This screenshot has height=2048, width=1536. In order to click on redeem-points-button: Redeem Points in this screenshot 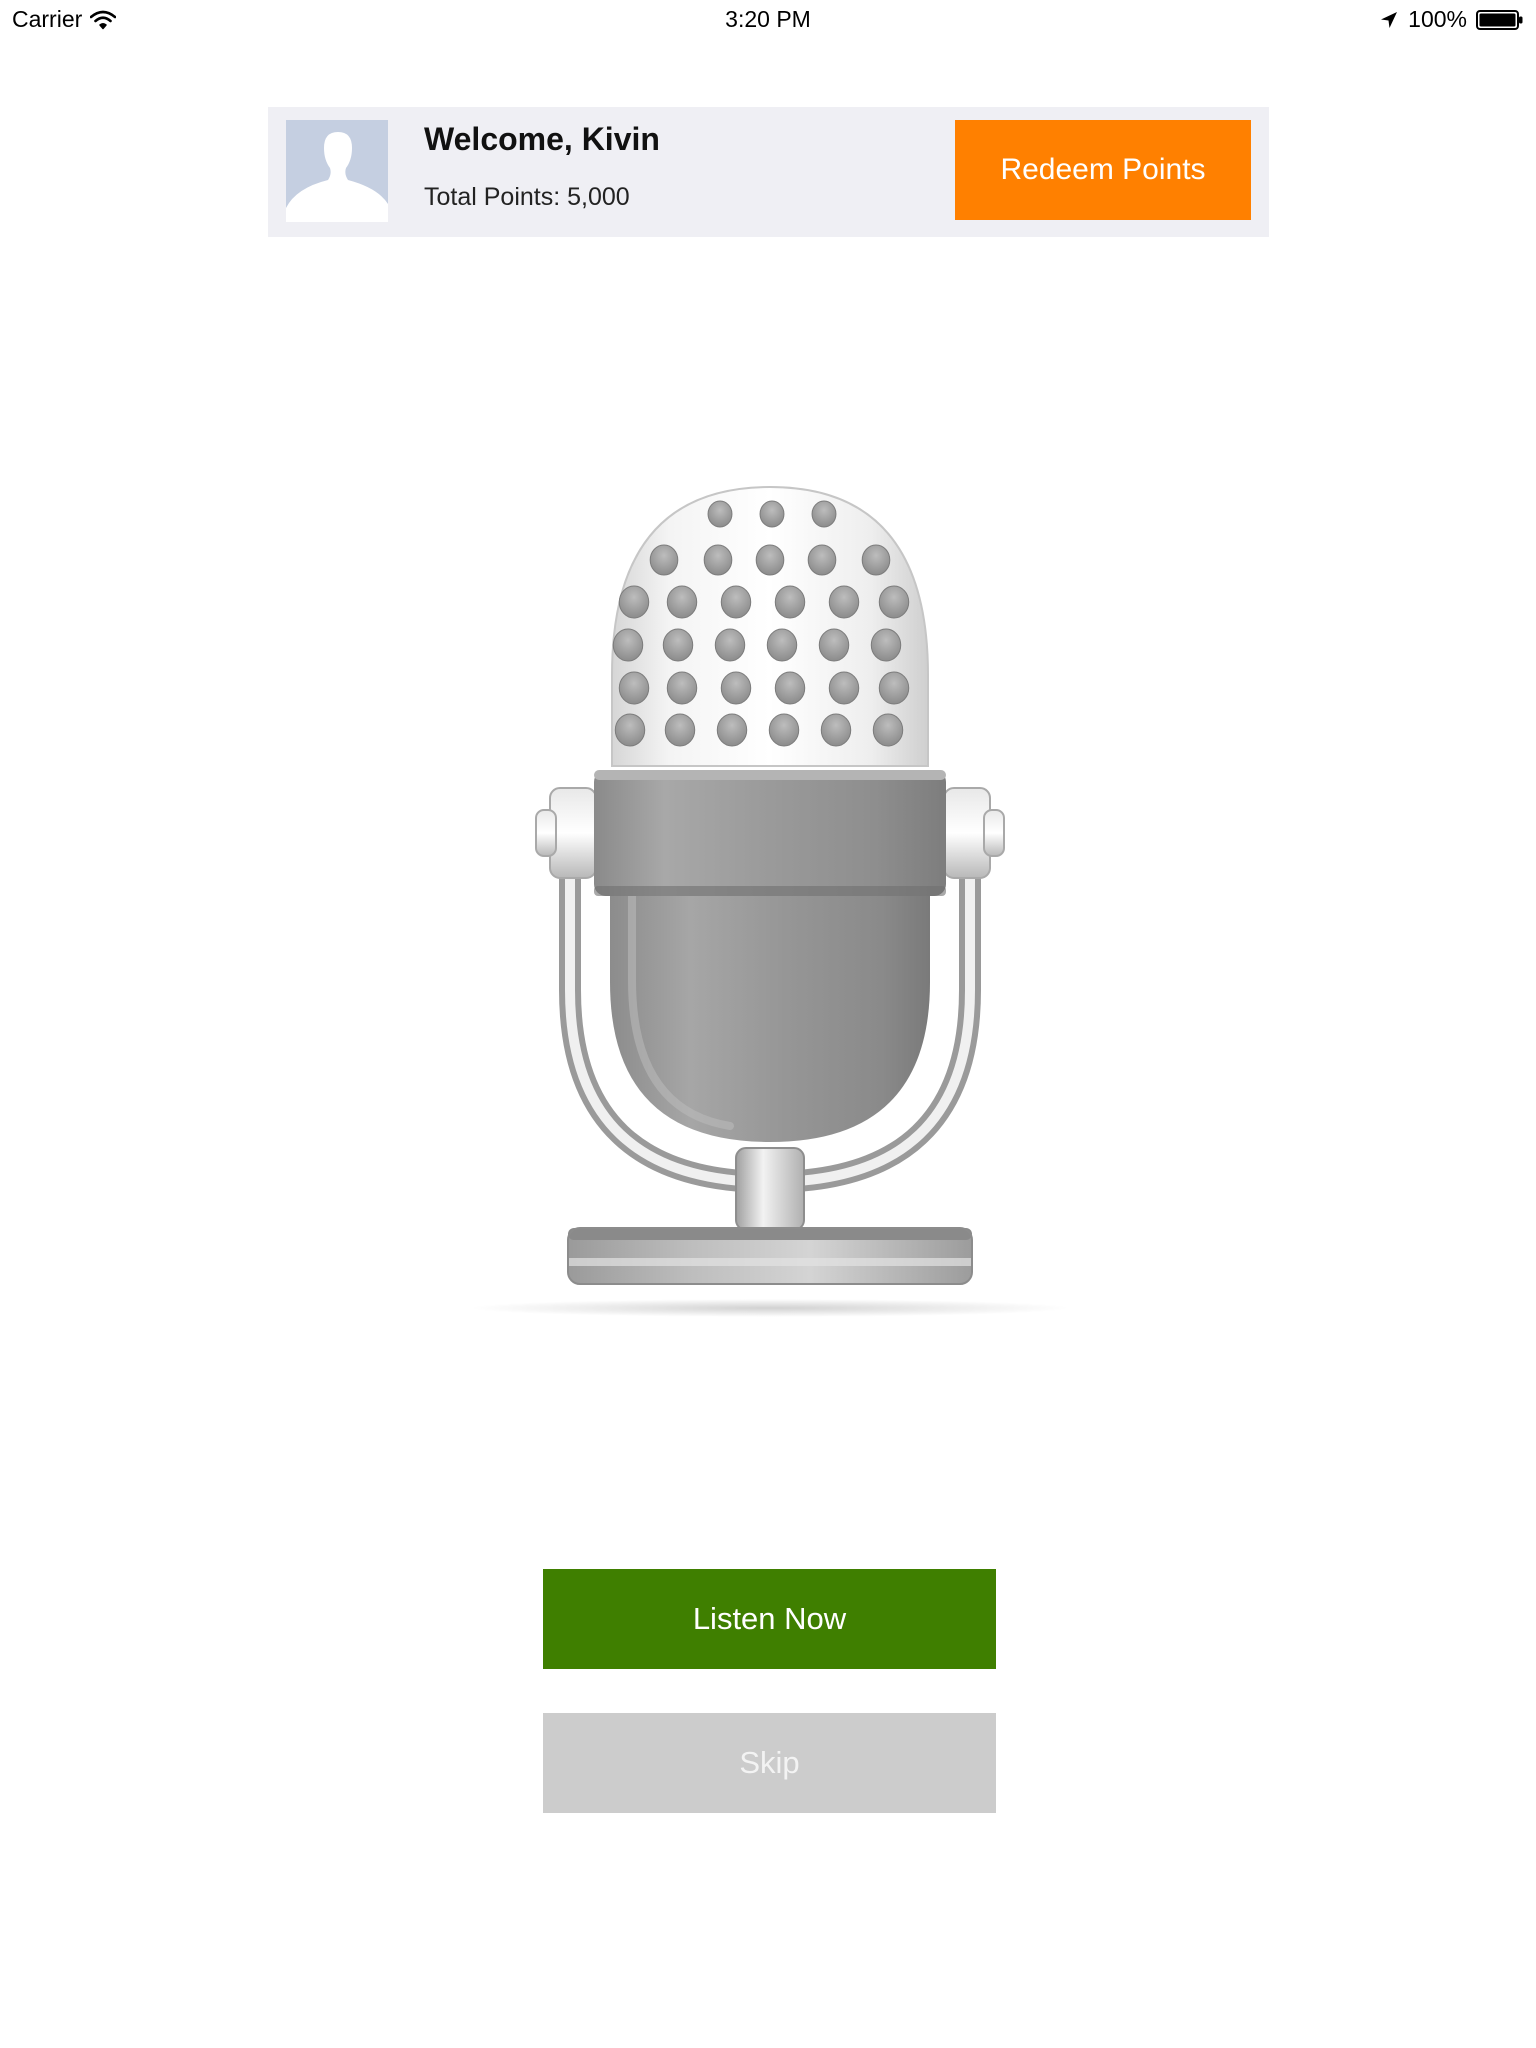, I will do `click(1103, 170)`.